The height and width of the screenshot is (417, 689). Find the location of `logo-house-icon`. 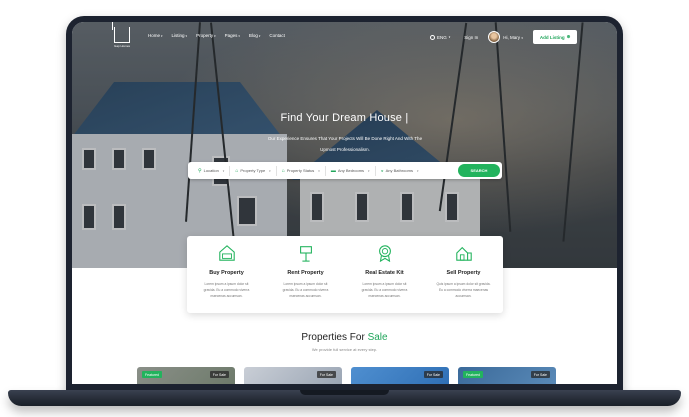

logo-house-icon is located at coordinates (122, 35).